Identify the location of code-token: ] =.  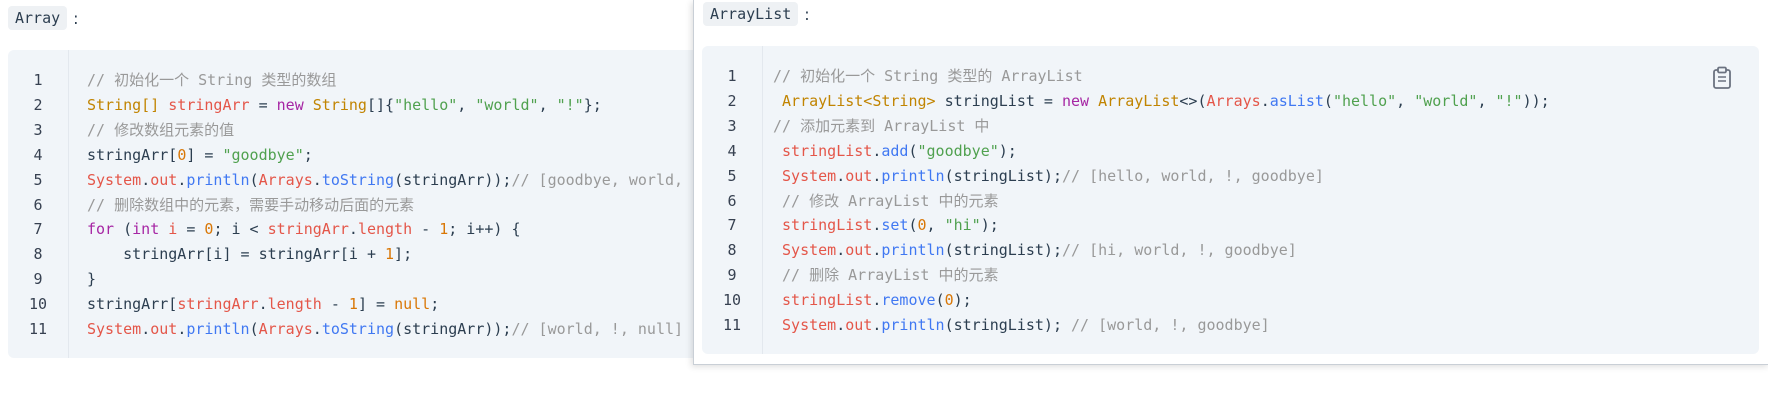
(204, 154).